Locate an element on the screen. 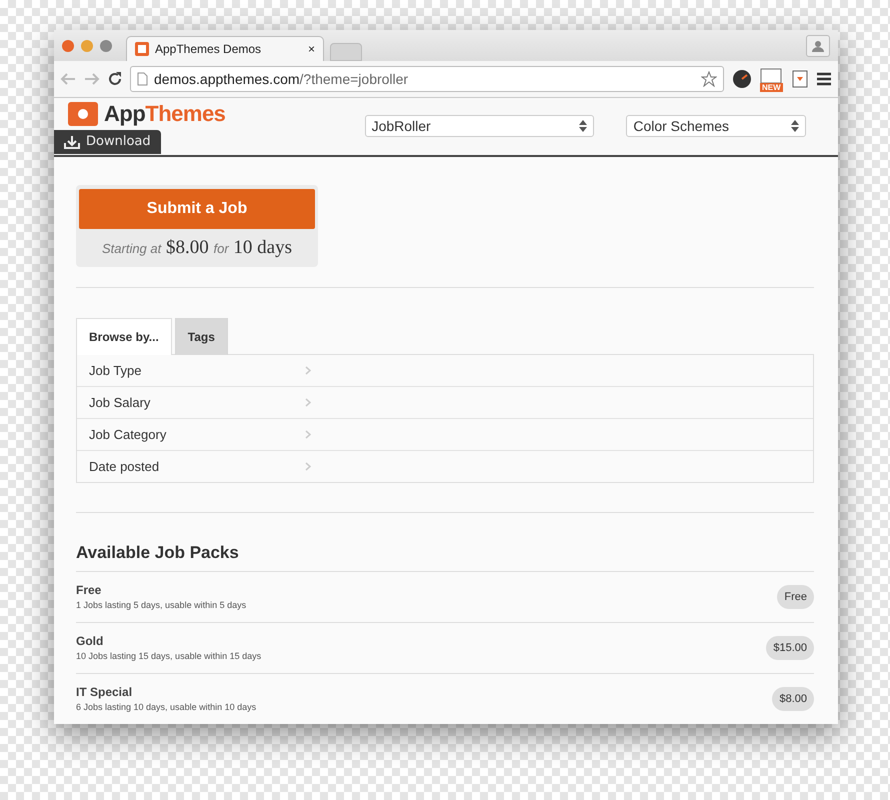  zoom-light is located at coordinates (106, 46).